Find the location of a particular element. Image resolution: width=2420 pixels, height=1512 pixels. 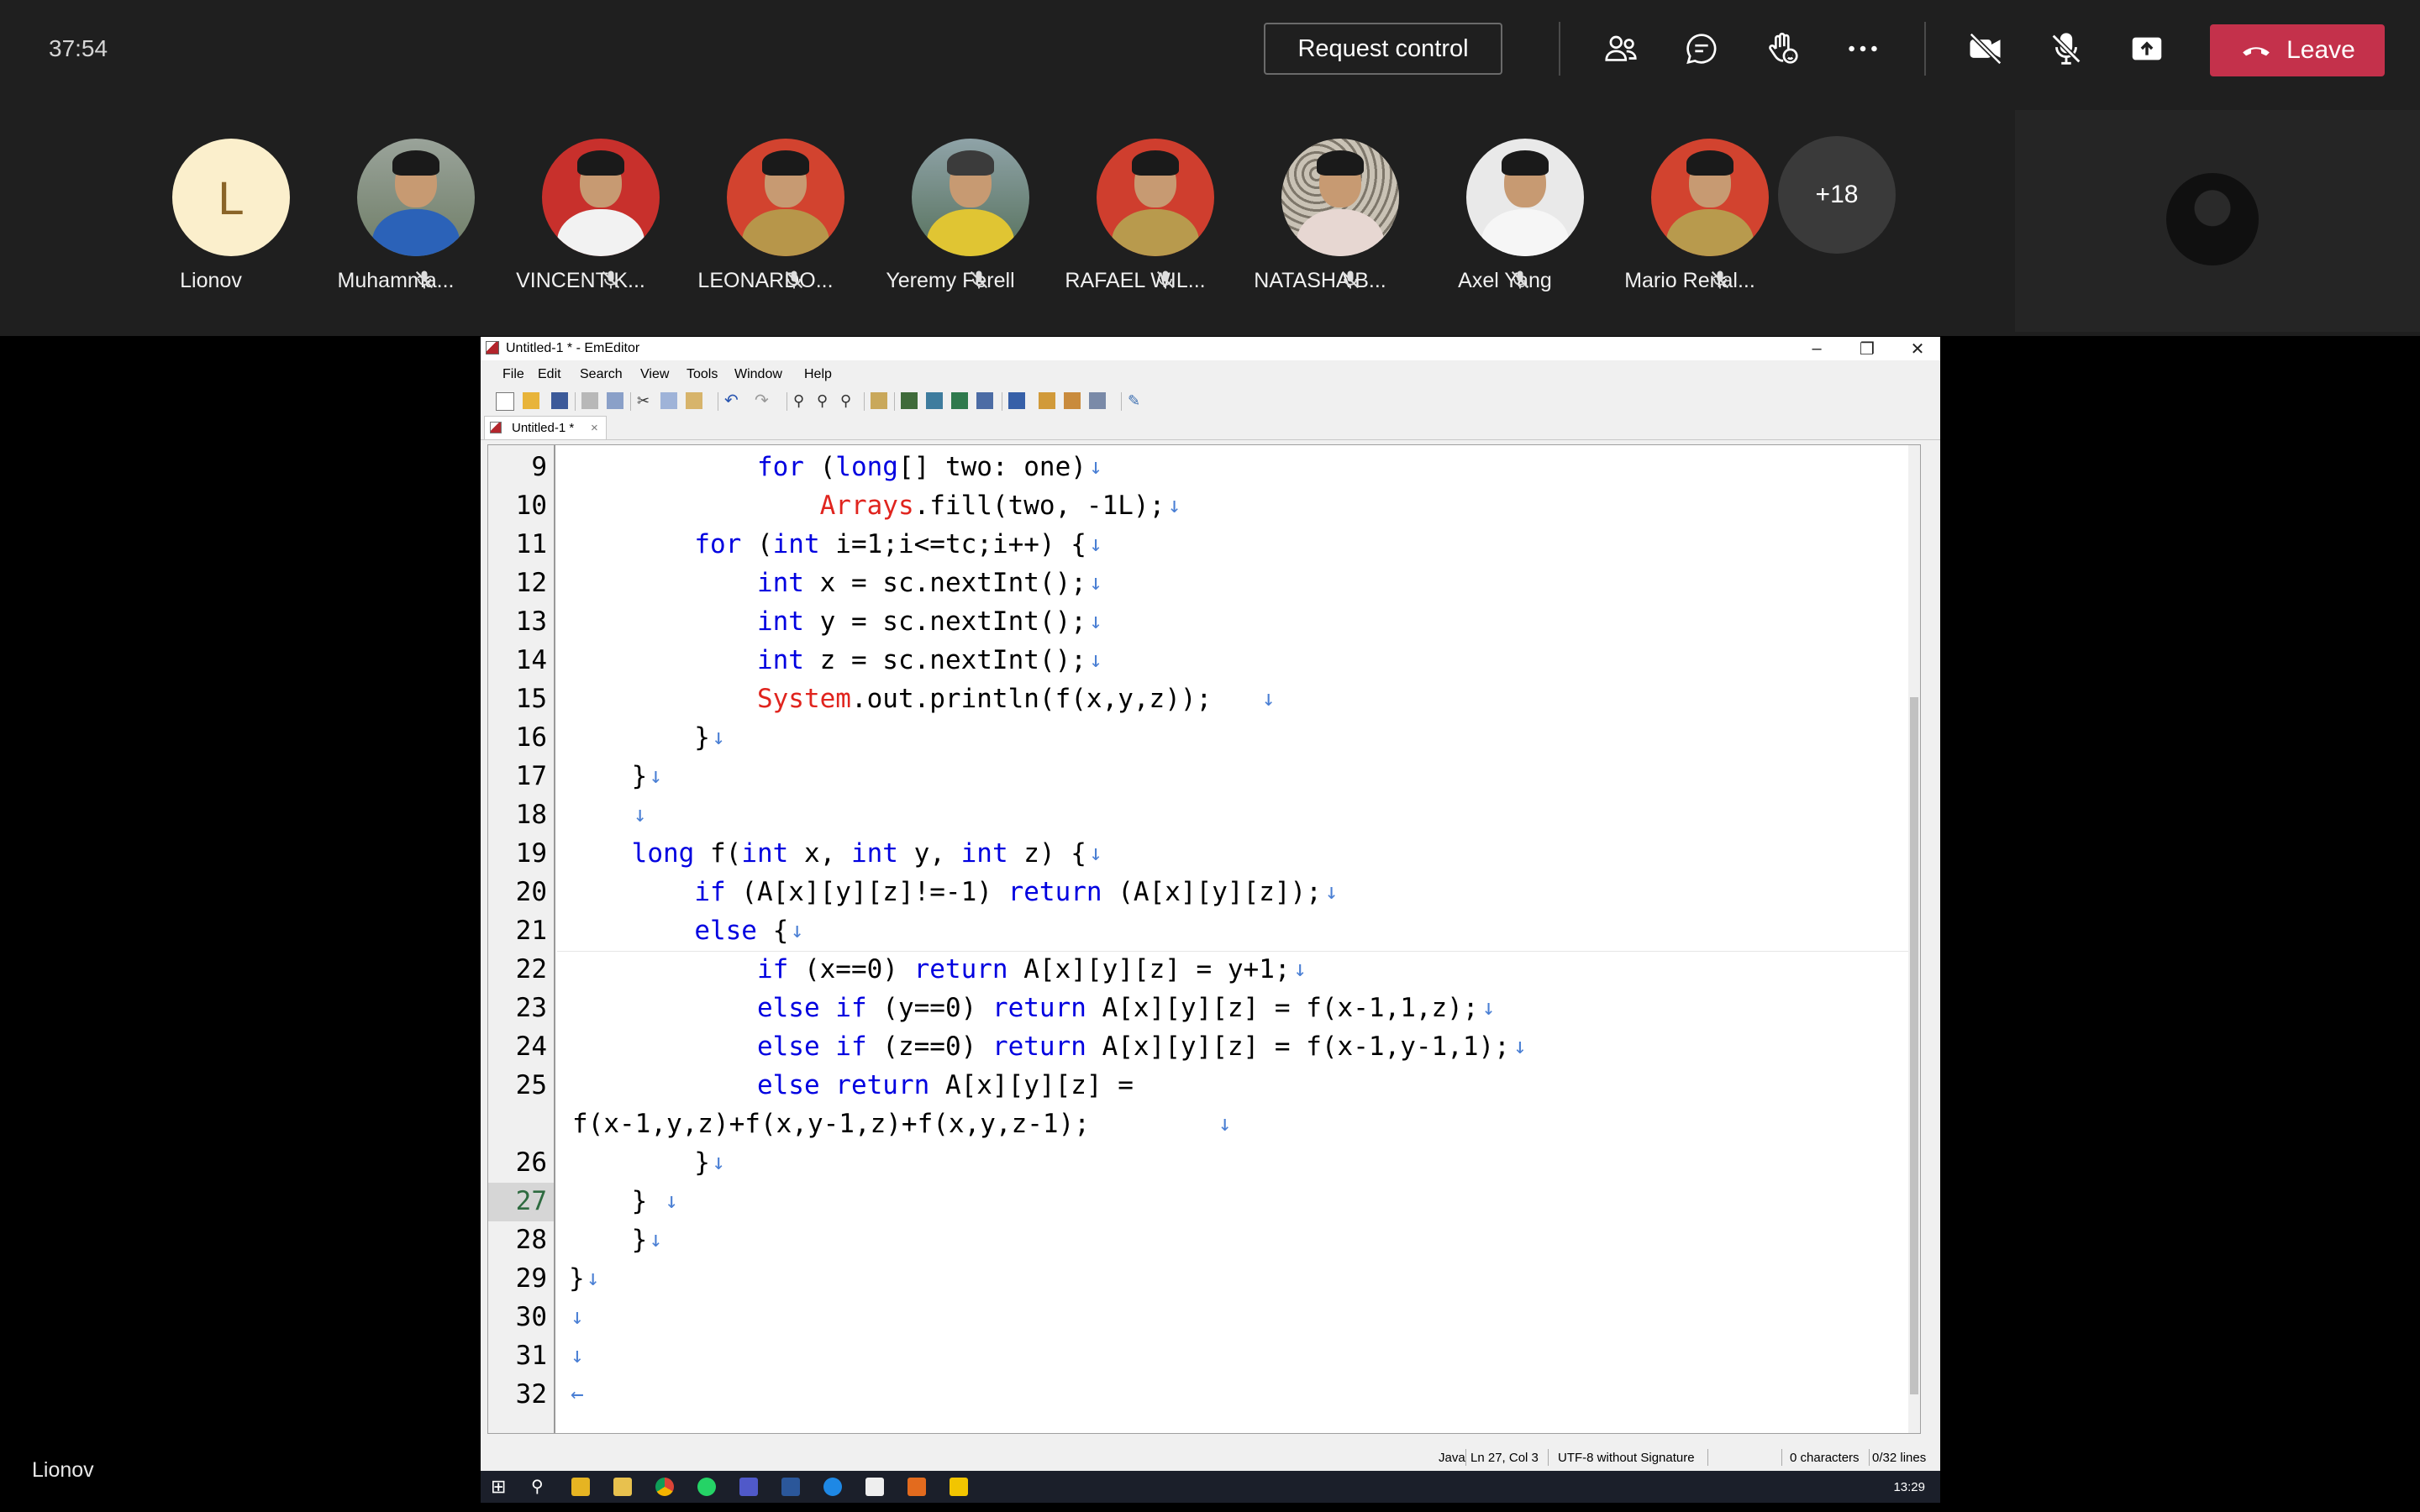

code-line: 29} ↓ is located at coordinates (1198, 1279).